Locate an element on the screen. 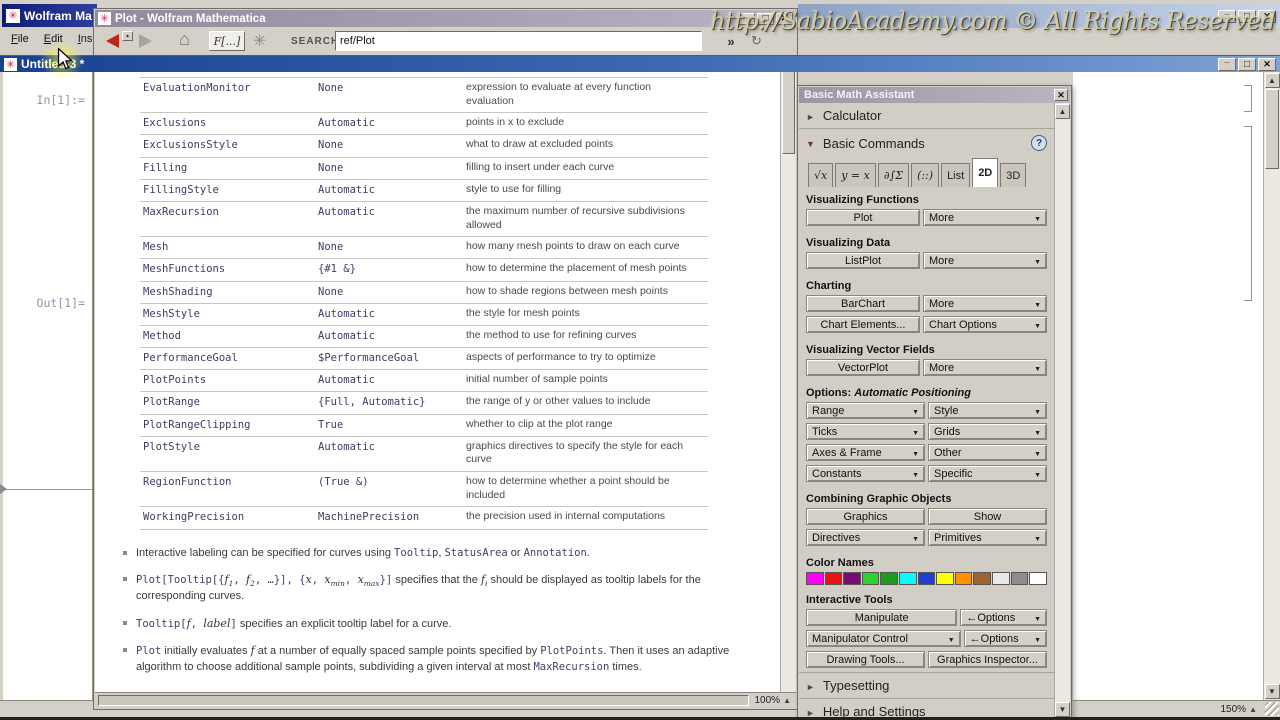 This screenshot has width=1280, height=720. cell-insert-line is located at coordinates (47, 489).